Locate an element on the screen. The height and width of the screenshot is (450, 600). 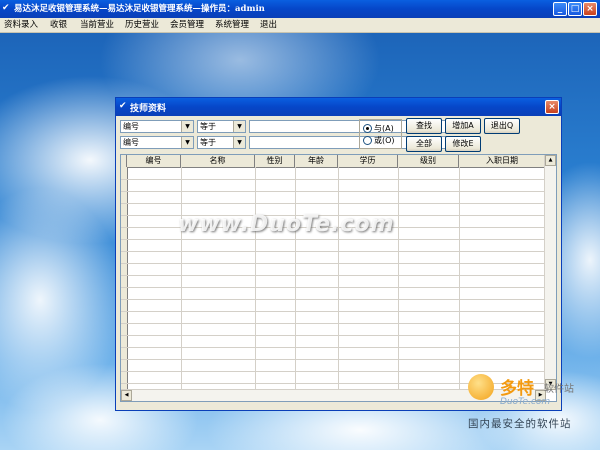
app-titlebar: ✔ 易达沐足收银管理系统—易达沐足收银管理系统—操作员：admin _ □ × is located at coordinates (300, 9).